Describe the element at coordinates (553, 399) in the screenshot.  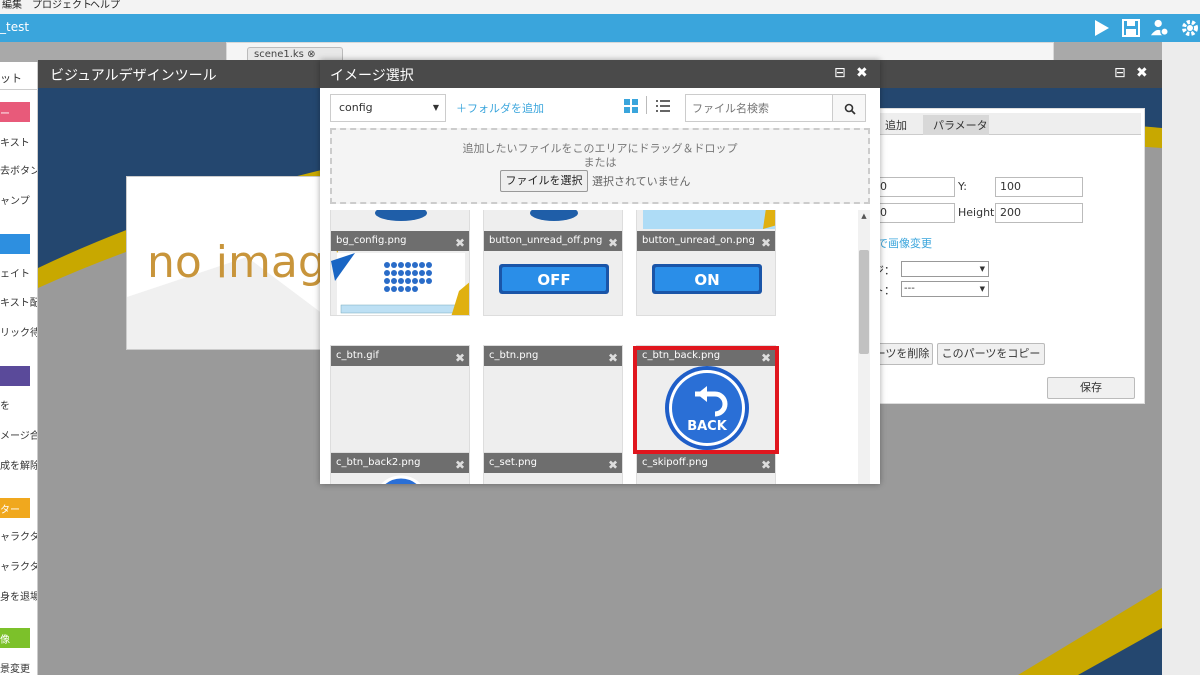
I see `image-tile: c_btn.png ✖` at that location.